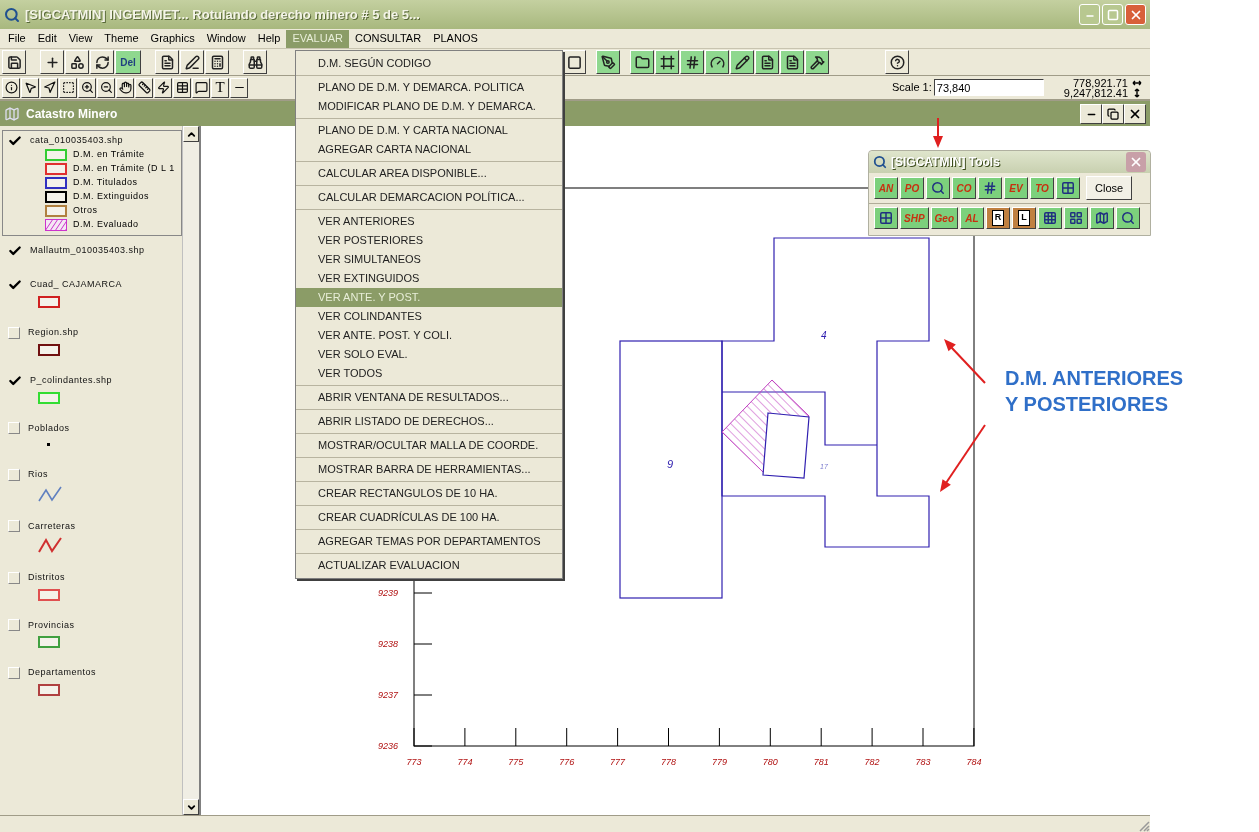 The image size is (1259, 832). I want to click on menu-option: VER SOLO EVAL., so click(429, 354).